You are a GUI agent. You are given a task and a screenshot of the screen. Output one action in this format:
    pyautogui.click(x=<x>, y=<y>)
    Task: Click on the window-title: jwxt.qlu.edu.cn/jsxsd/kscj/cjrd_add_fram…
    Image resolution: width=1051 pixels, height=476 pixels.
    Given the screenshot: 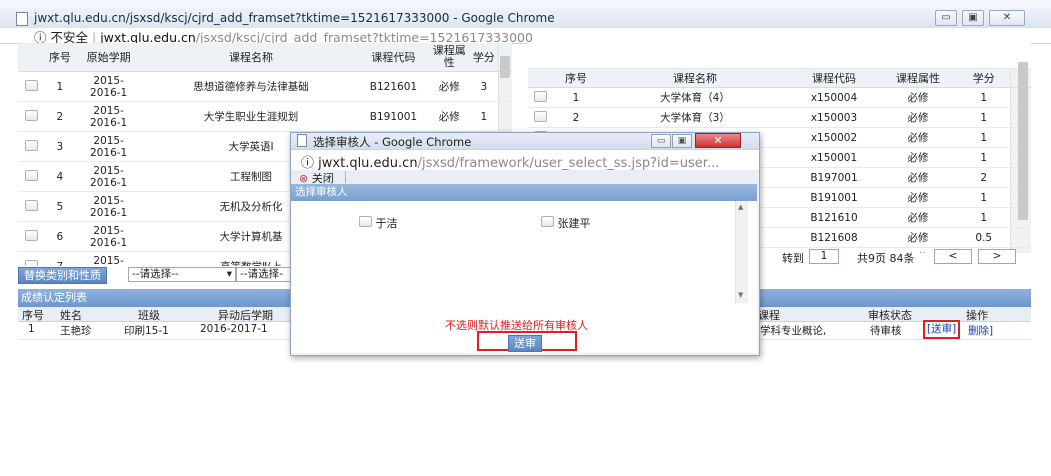 What is the action you would take?
    pyautogui.click(x=294, y=18)
    